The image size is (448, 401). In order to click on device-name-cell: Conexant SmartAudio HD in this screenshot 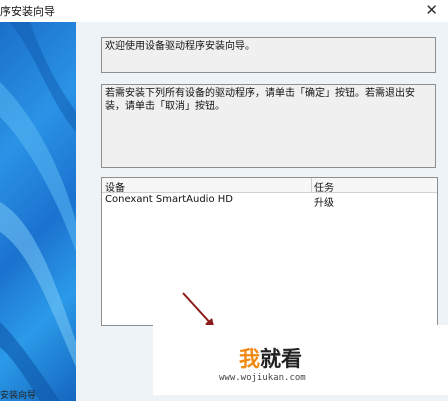, I will do `click(169, 199)`.